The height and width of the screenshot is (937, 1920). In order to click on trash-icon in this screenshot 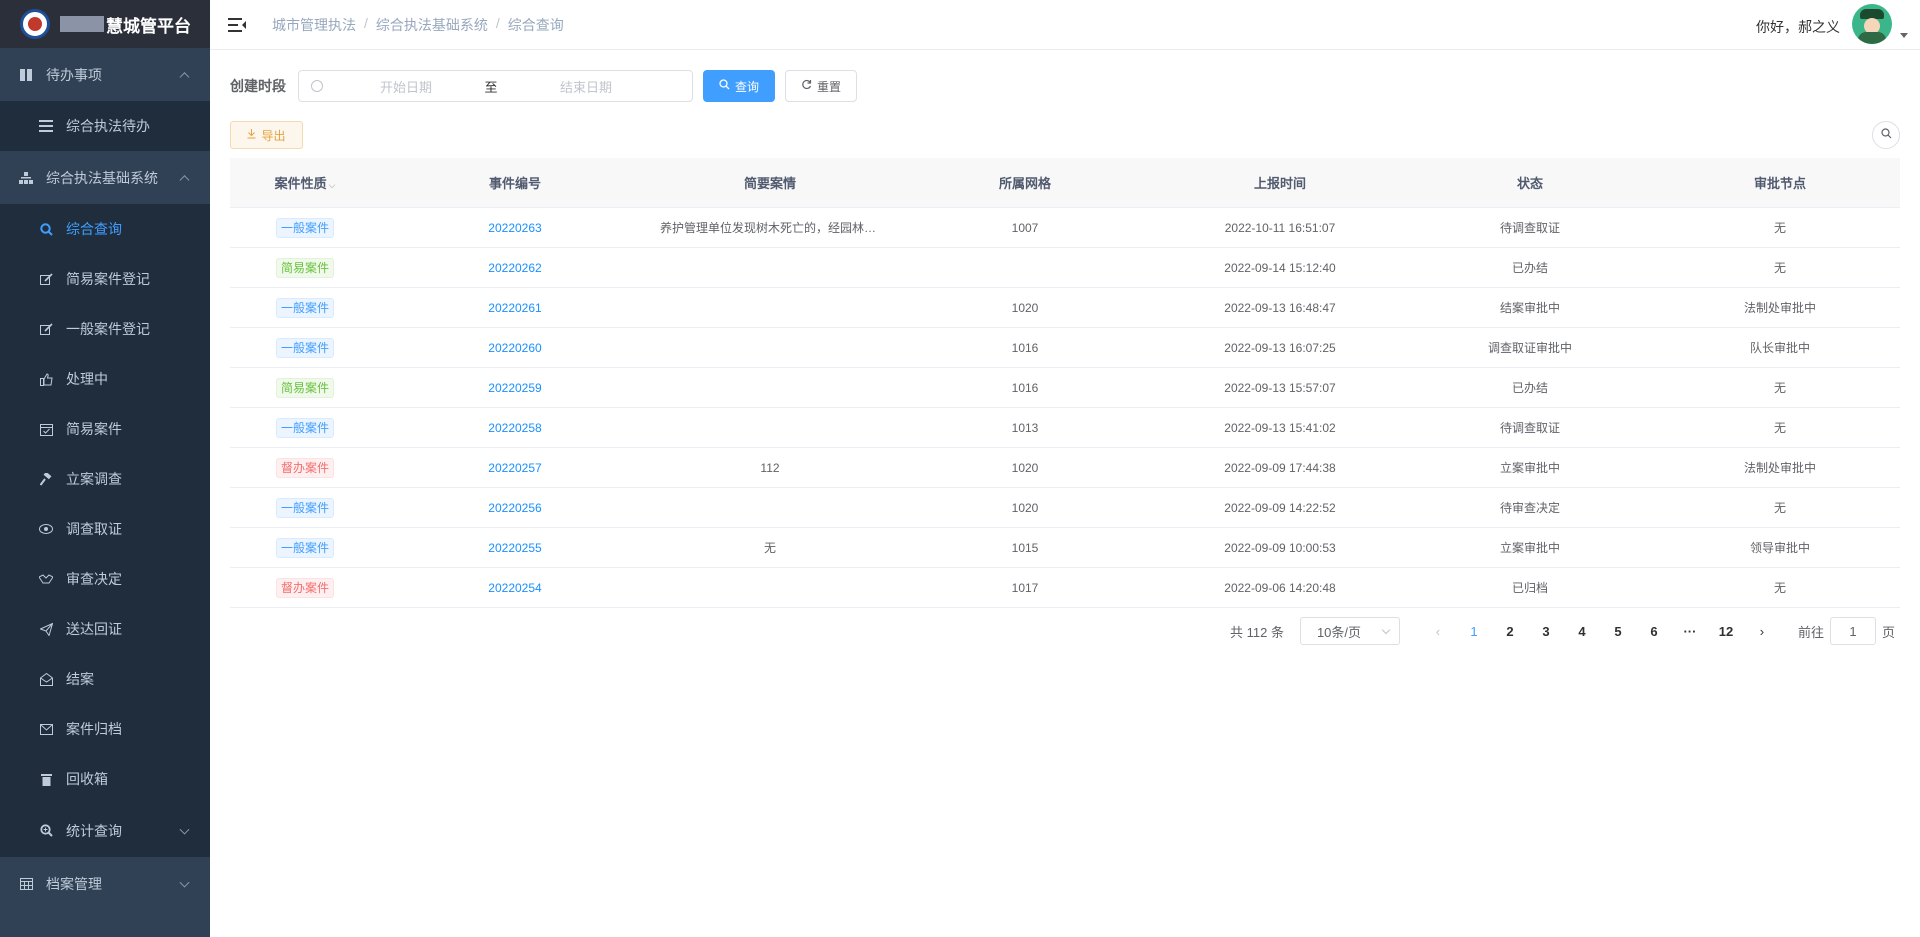, I will do `click(46, 779)`.